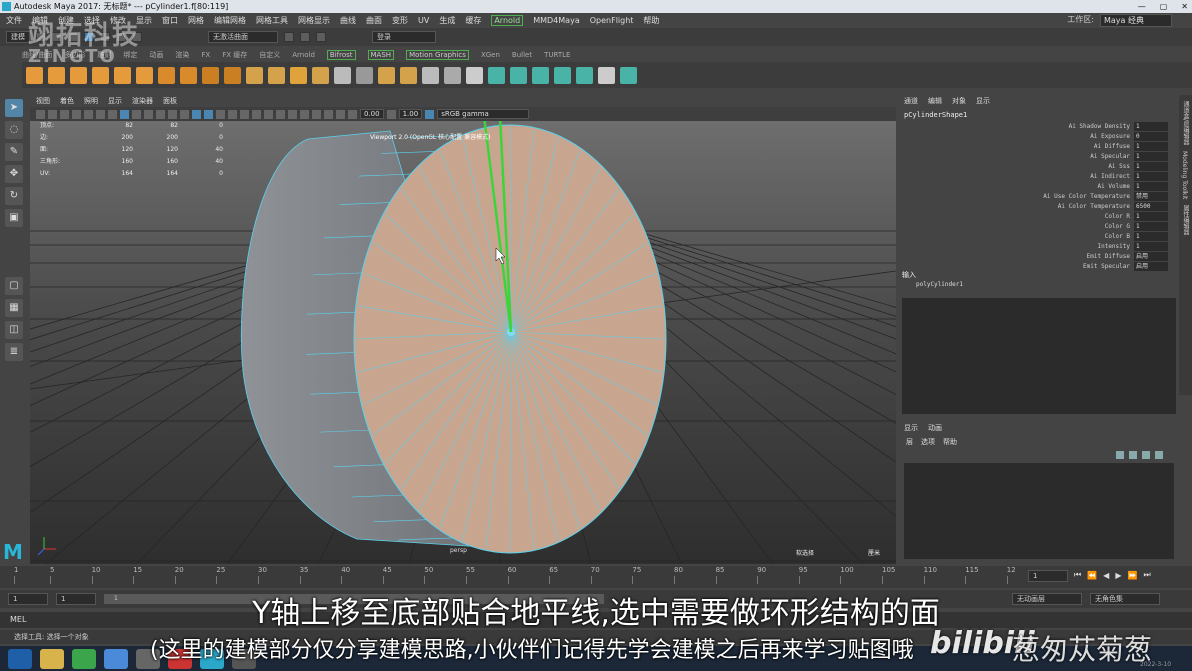 Image resolution: width=1192 pixels, height=671 pixels. Describe the element at coordinates (14, 152) in the screenshot. I see `paint-select-icon: ✎` at that location.